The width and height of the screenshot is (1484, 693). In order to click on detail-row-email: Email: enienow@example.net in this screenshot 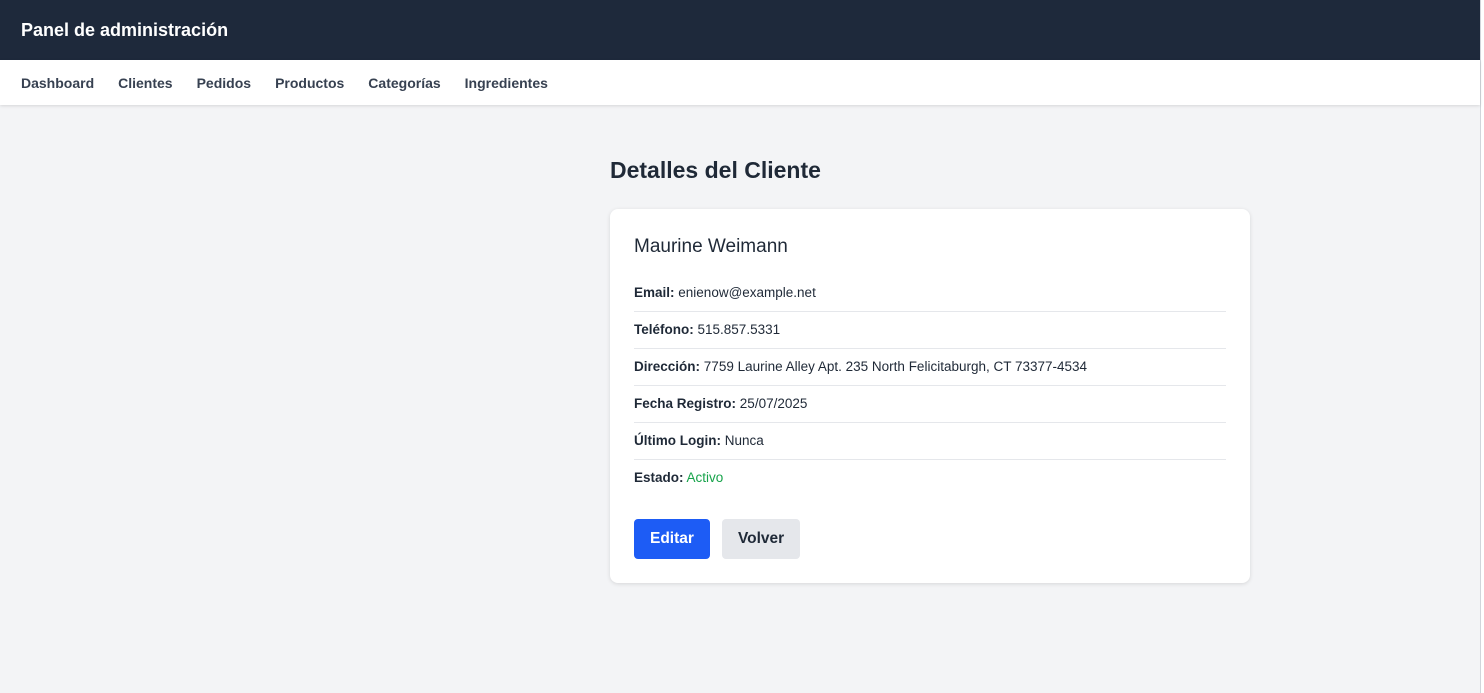, I will do `click(930, 298)`.